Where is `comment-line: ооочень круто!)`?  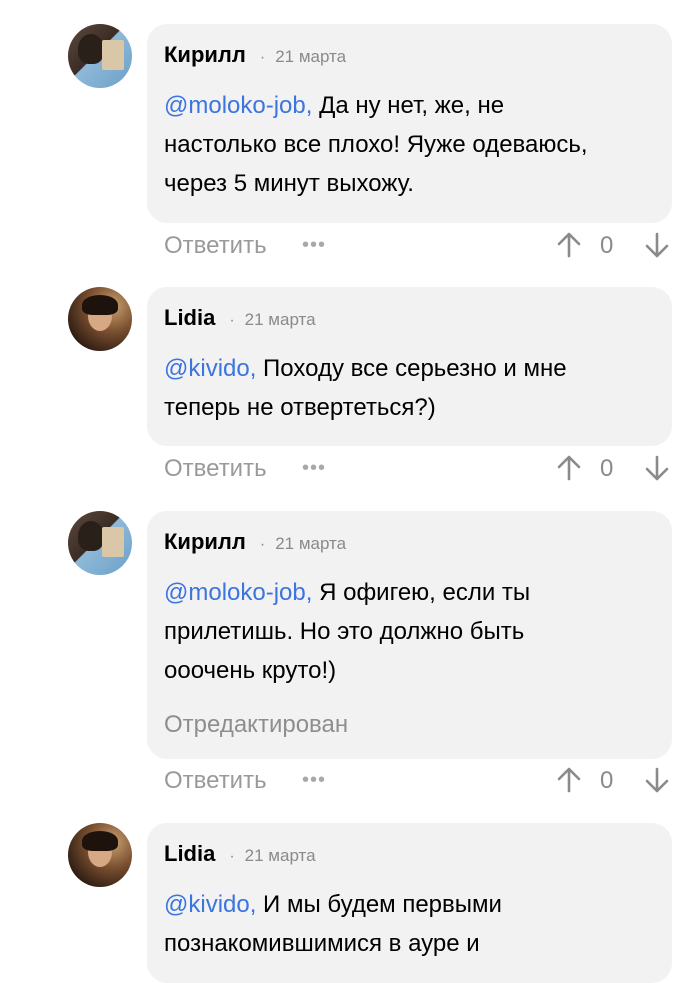 comment-line: ооочень круто!) is located at coordinates (250, 670).